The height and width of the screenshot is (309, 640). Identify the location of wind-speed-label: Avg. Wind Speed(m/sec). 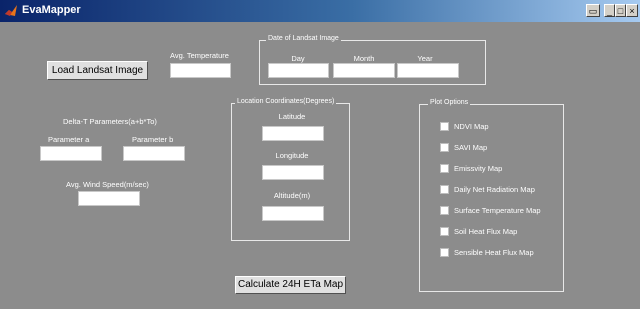
(107, 184).